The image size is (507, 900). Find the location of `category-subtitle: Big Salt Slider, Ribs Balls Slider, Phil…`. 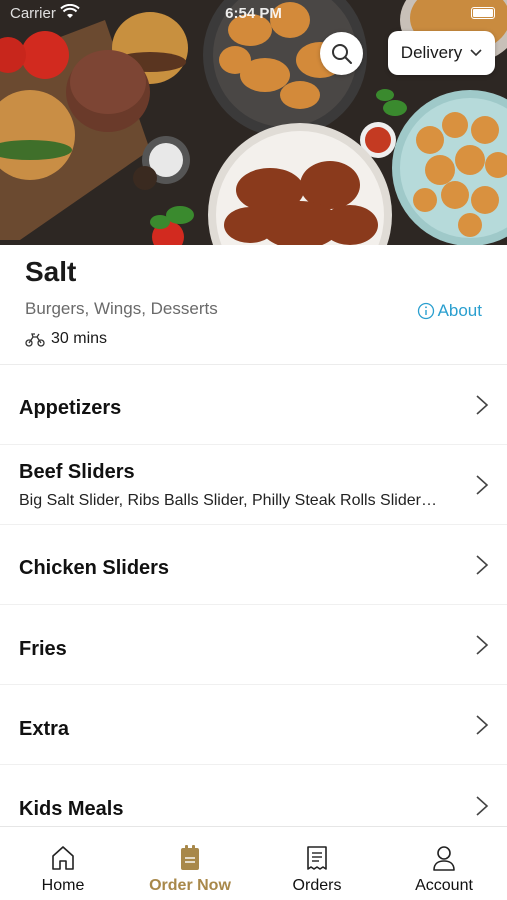

category-subtitle: Big Salt Slider, Ribs Balls Slider, Phil… is located at coordinates (228, 500).